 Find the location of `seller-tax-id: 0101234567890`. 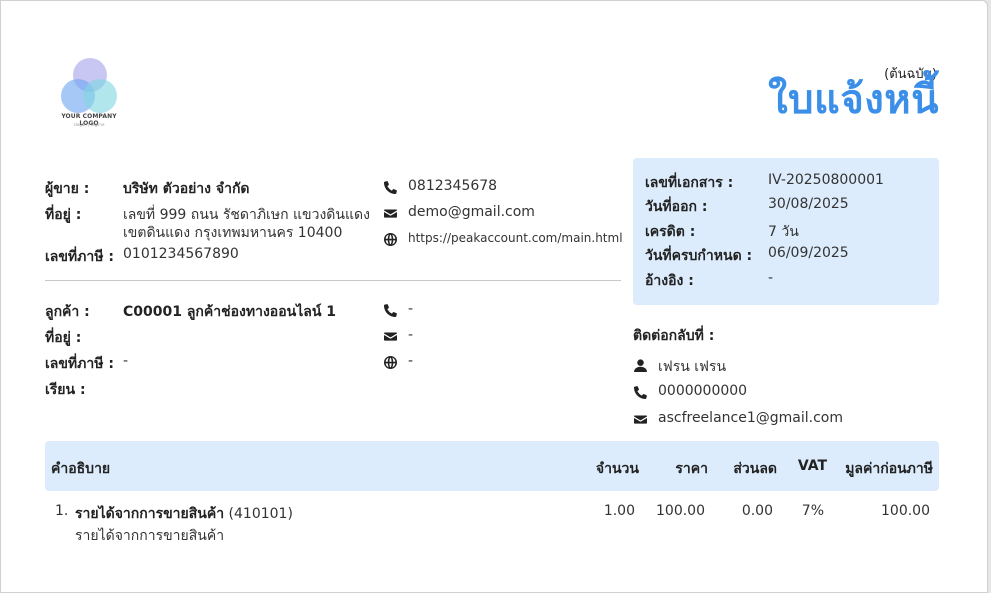

seller-tax-id: 0101234567890 is located at coordinates (181, 254).